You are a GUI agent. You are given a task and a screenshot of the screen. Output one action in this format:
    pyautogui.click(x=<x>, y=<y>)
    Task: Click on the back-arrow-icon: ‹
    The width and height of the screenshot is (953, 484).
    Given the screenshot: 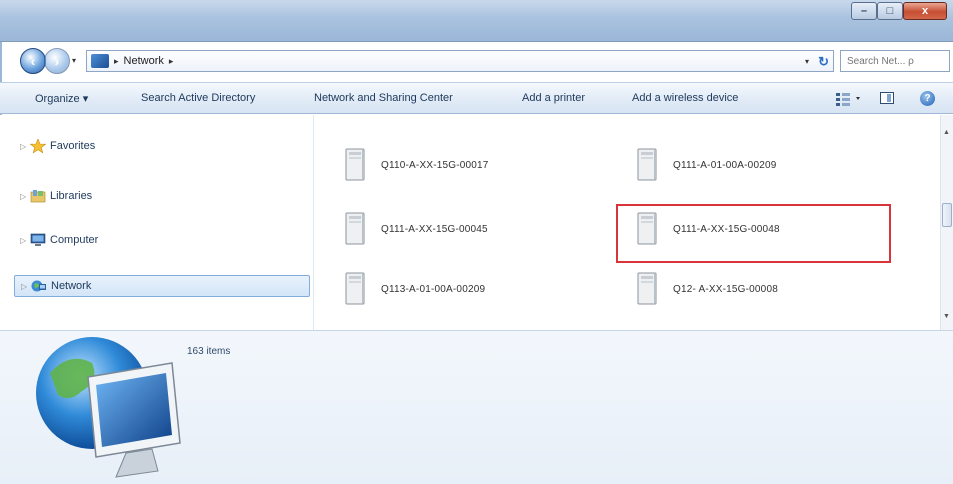 What is the action you would take?
    pyautogui.click(x=33, y=61)
    